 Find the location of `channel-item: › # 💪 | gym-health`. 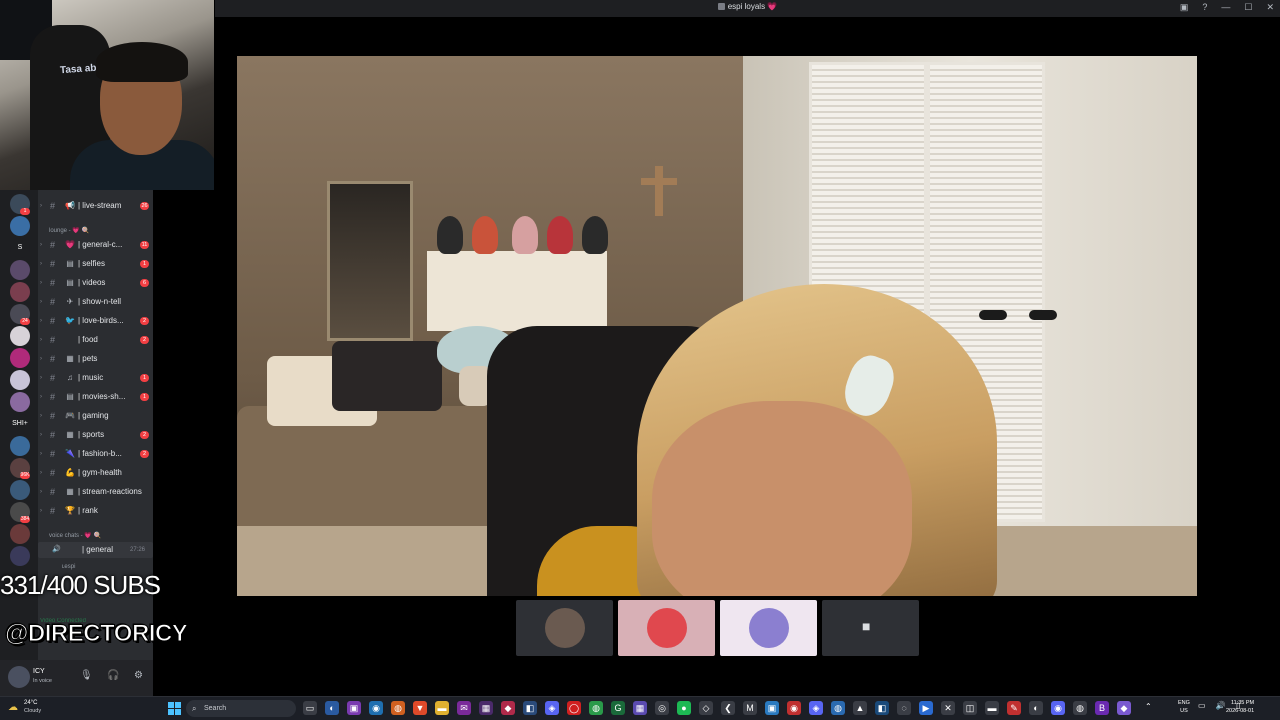

channel-item: › # 💪 | gym-health is located at coordinates (95, 473).